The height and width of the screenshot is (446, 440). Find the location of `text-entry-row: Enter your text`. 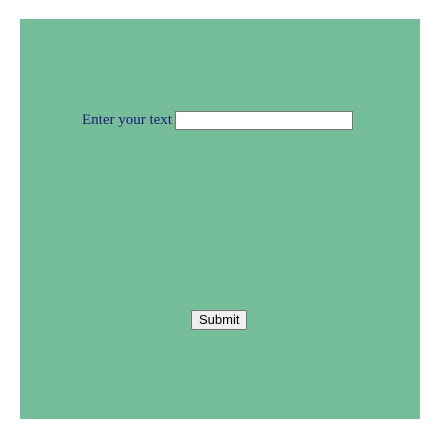

text-entry-row: Enter your text is located at coordinates (217, 120).